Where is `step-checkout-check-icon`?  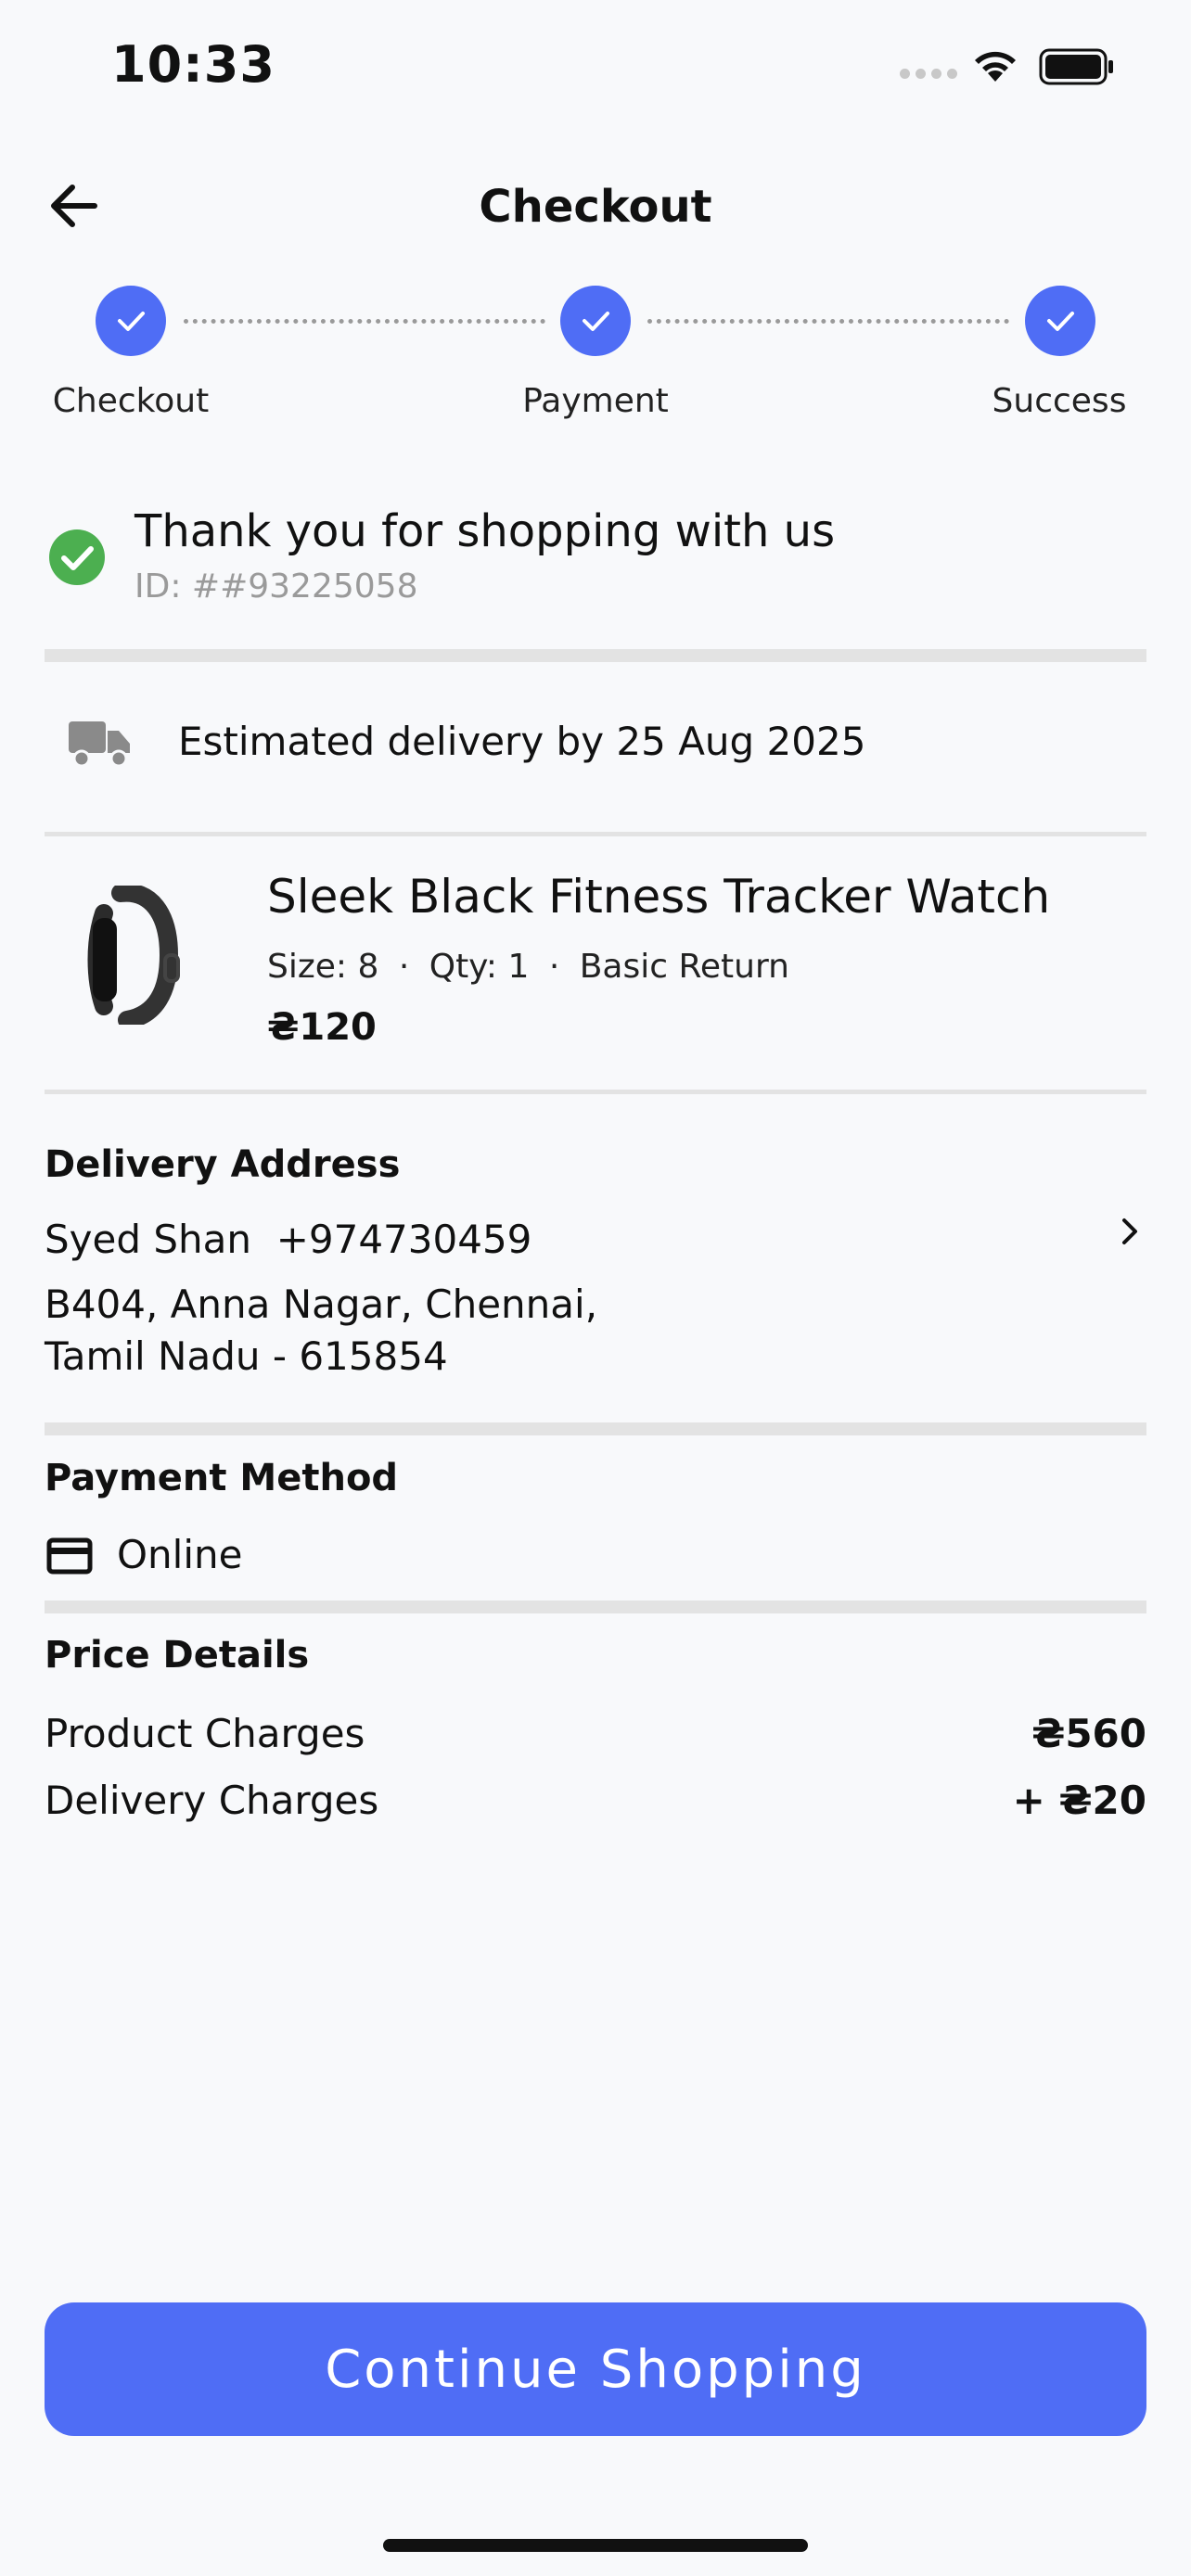 step-checkout-check-icon is located at coordinates (131, 321).